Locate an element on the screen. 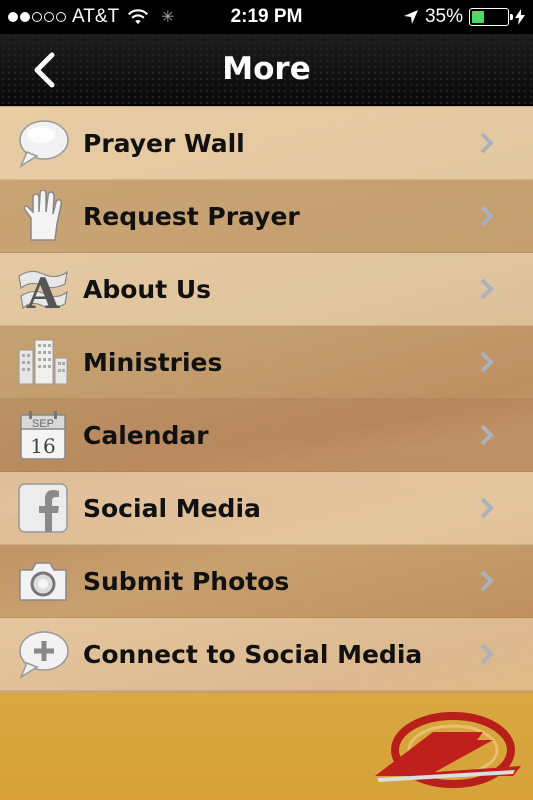 The height and width of the screenshot is (800, 533). calendar-icon: SEP 16 is located at coordinates (43, 435).